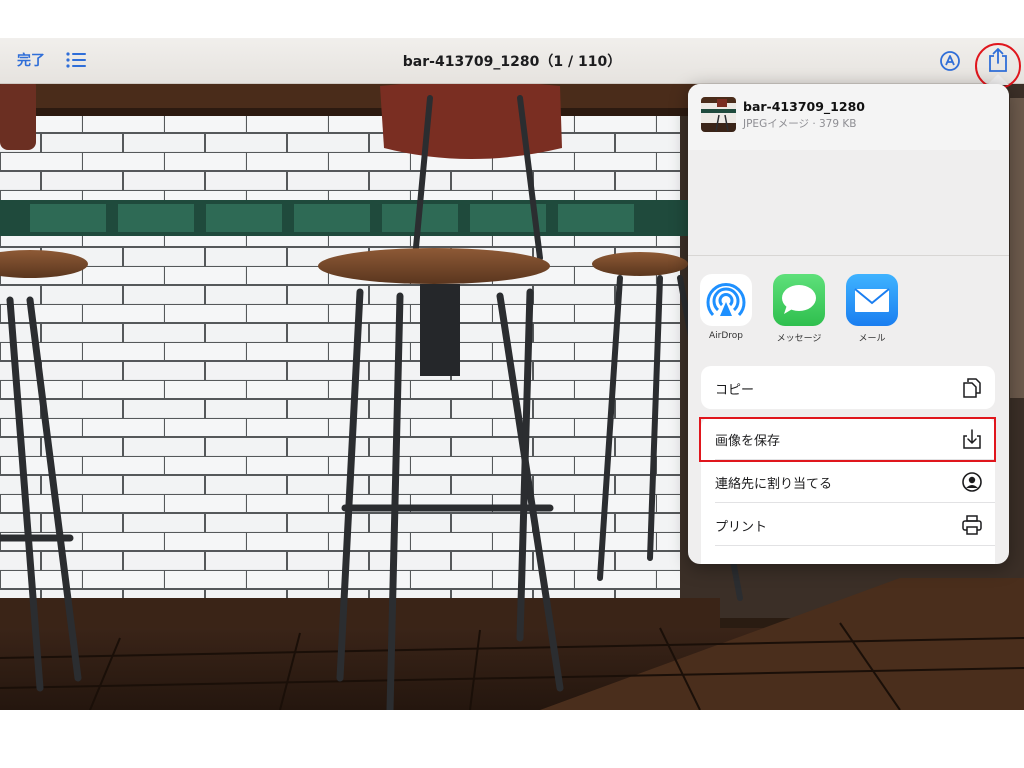 The height and width of the screenshot is (768, 1024). I want to click on page-title: bar-413709_1280（1 / 110）, so click(512, 62).